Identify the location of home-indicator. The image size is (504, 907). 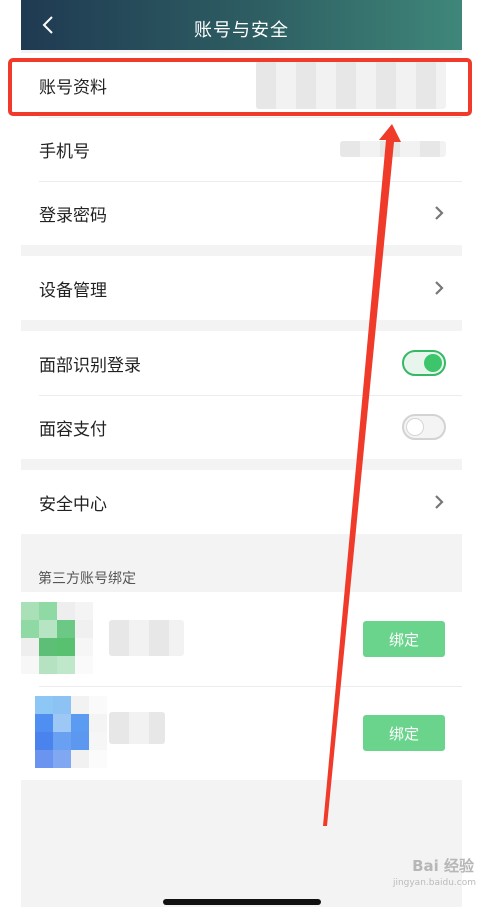
(242, 902).